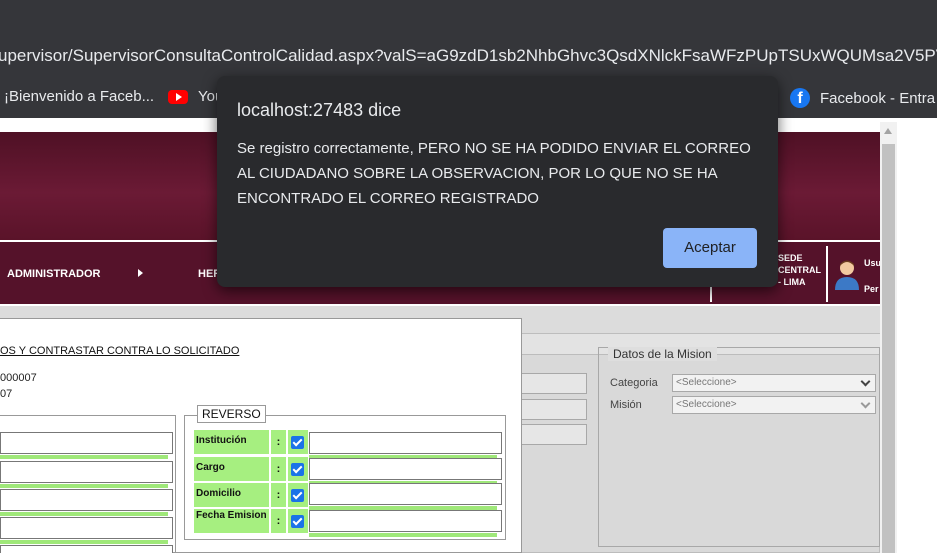 The height and width of the screenshot is (553, 937). What do you see at coordinates (231, 521) in the screenshot?
I see `fecha-emision-label: Fecha Emision` at bounding box center [231, 521].